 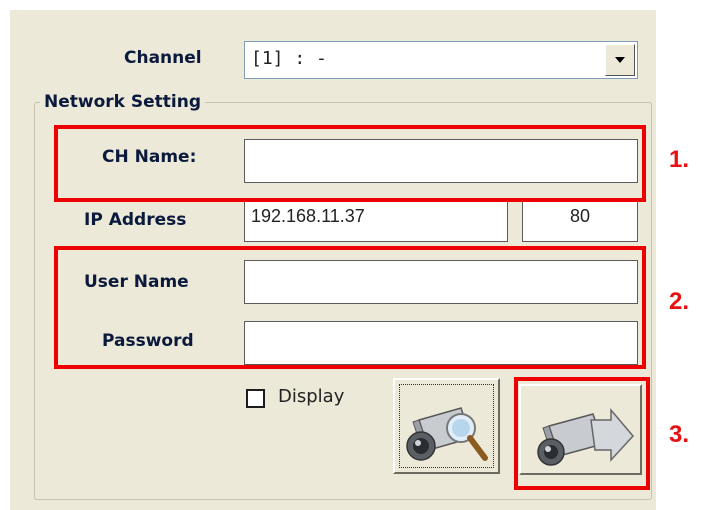 What do you see at coordinates (123, 102) in the screenshot?
I see `network-setting-title: Network Setting` at bounding box center [123, 102].